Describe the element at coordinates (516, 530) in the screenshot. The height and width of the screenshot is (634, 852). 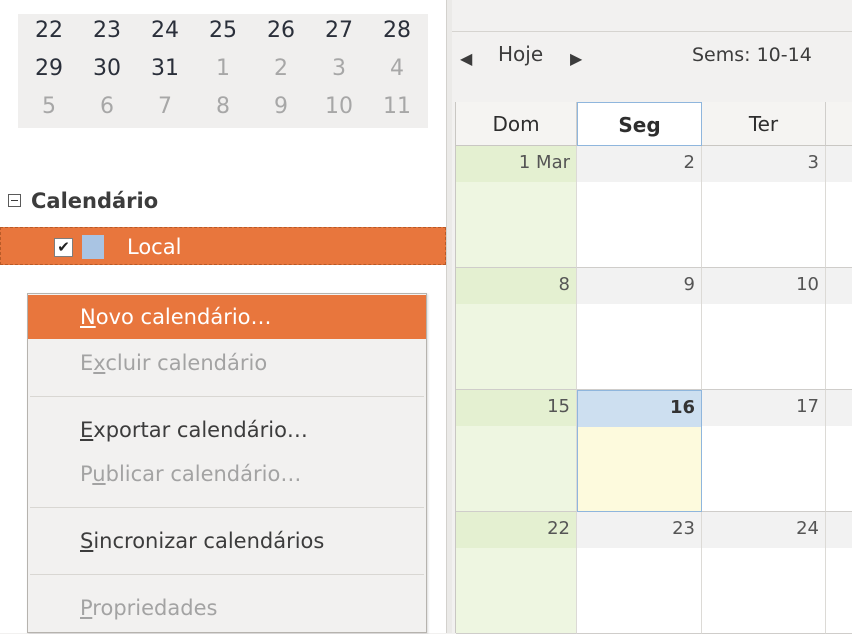
I see `day-number: 22` at that location.